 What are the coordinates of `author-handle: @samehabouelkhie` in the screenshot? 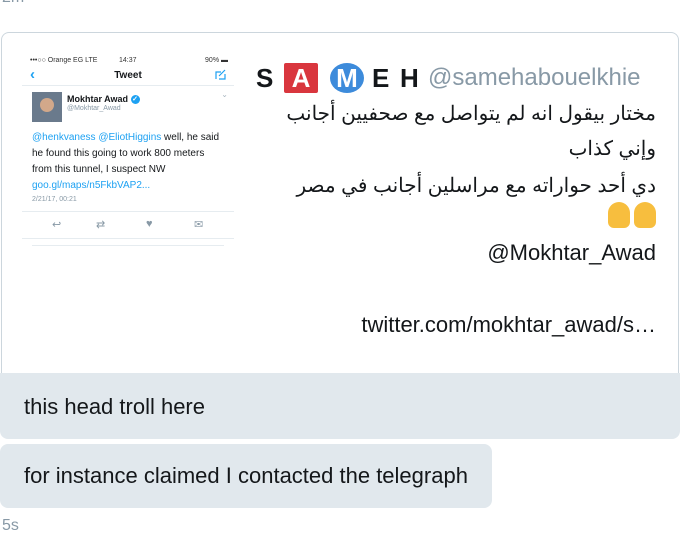 It's located at (534, 78).